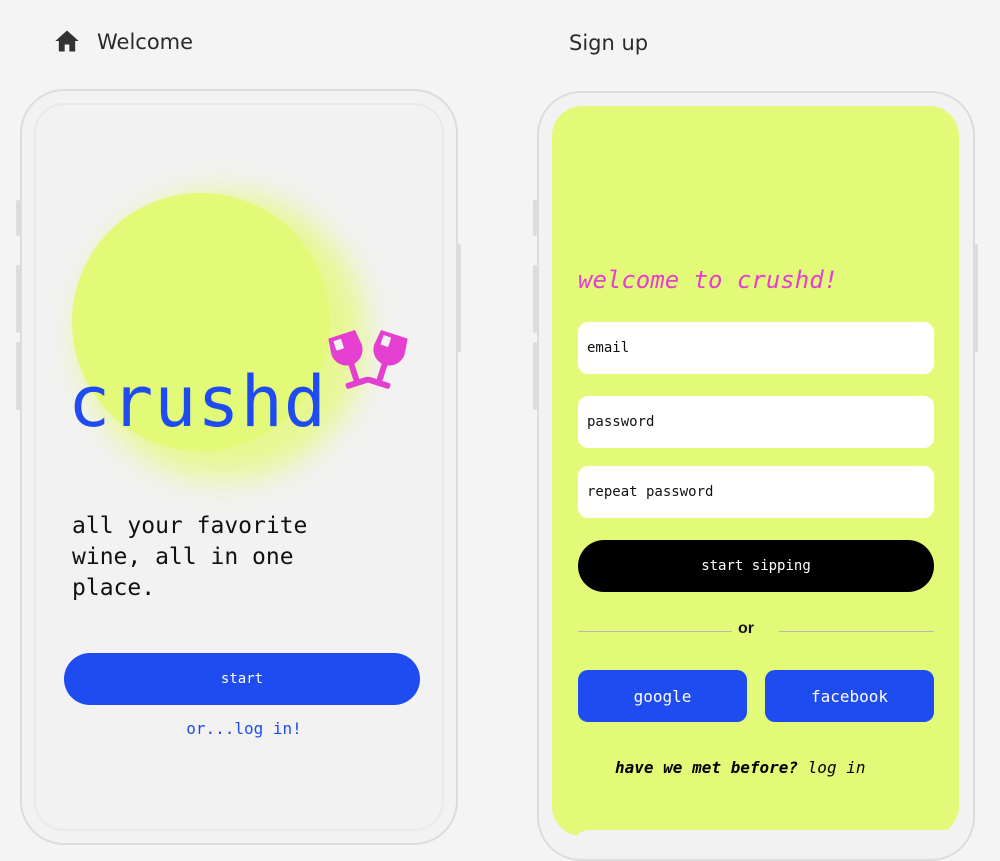 Image resolution: width=1000 pixels, height=861 pixels. I want to click on divider-left, so click(655, 631).